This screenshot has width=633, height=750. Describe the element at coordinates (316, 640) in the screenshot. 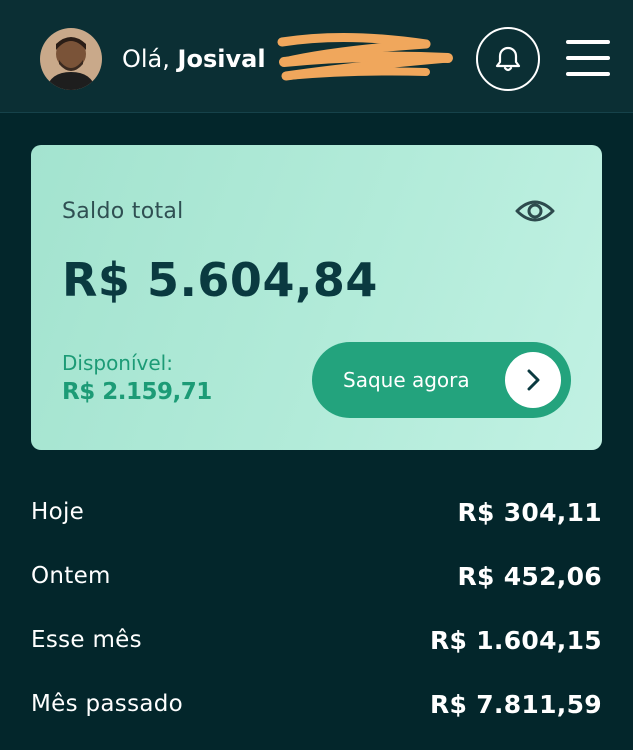

I see `summary-row-this-month: Esse mês R$ 1.604,15` at that location.